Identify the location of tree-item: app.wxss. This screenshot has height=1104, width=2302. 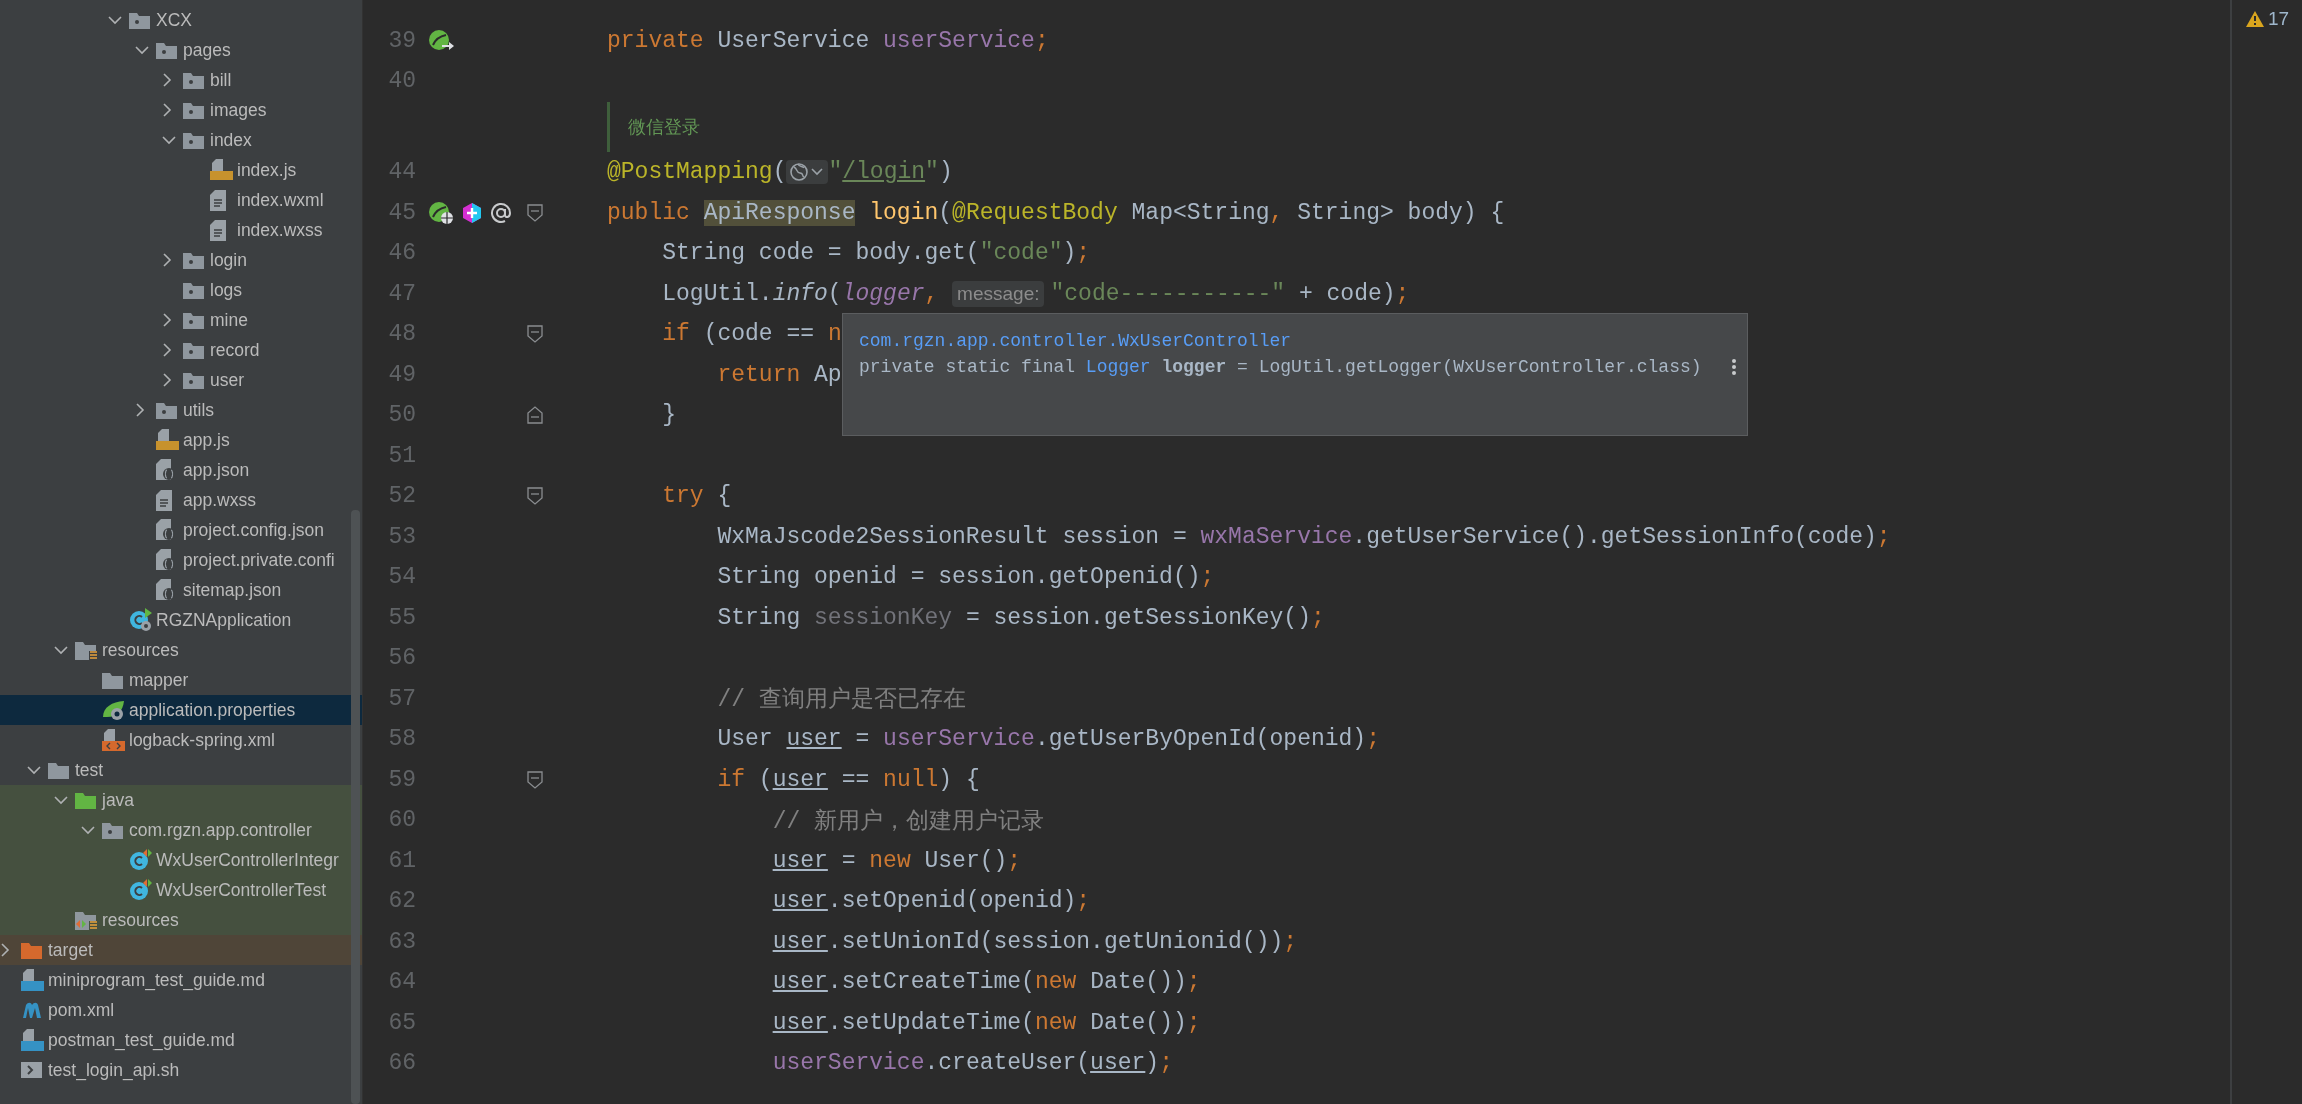
(181, 500).